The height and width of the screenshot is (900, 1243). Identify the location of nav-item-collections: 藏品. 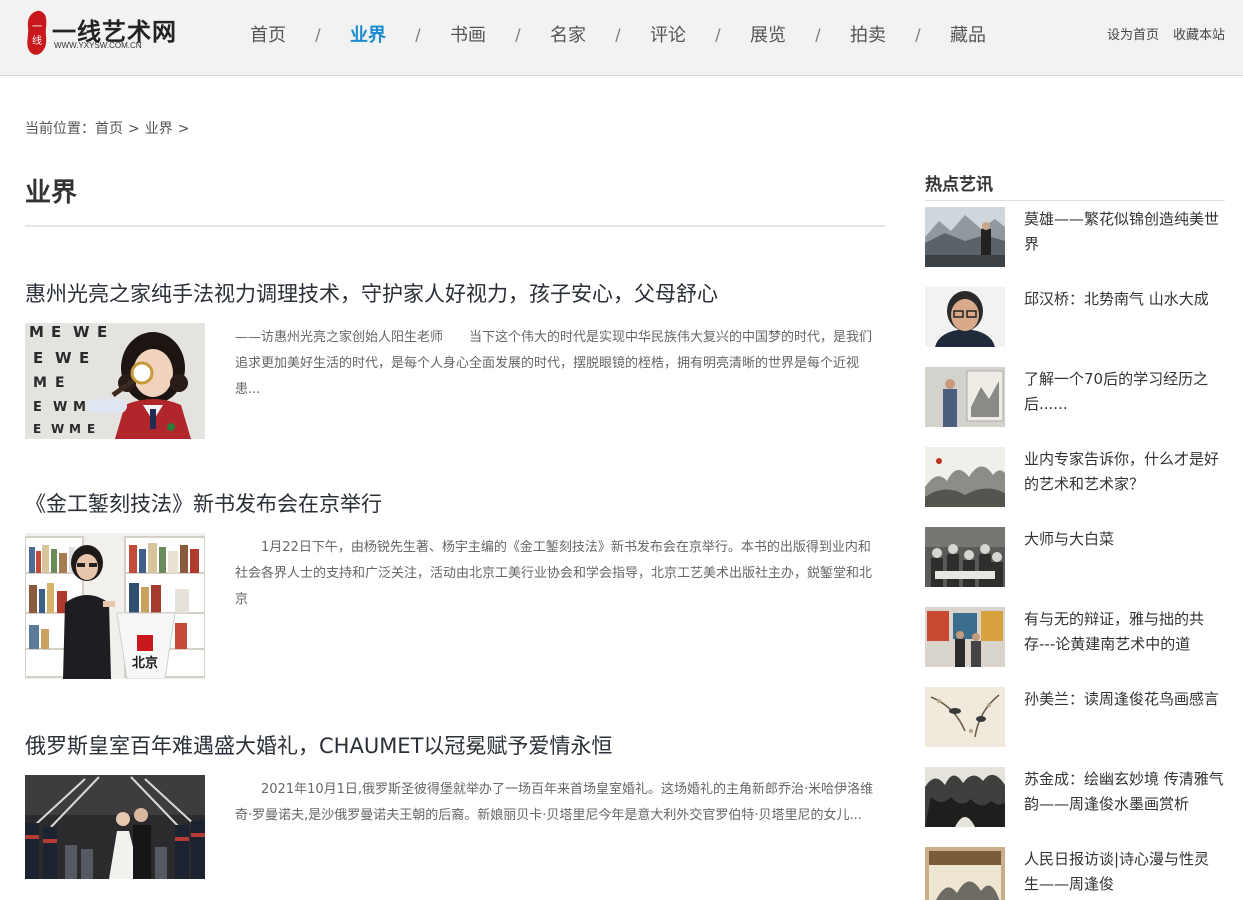
(968, 34).